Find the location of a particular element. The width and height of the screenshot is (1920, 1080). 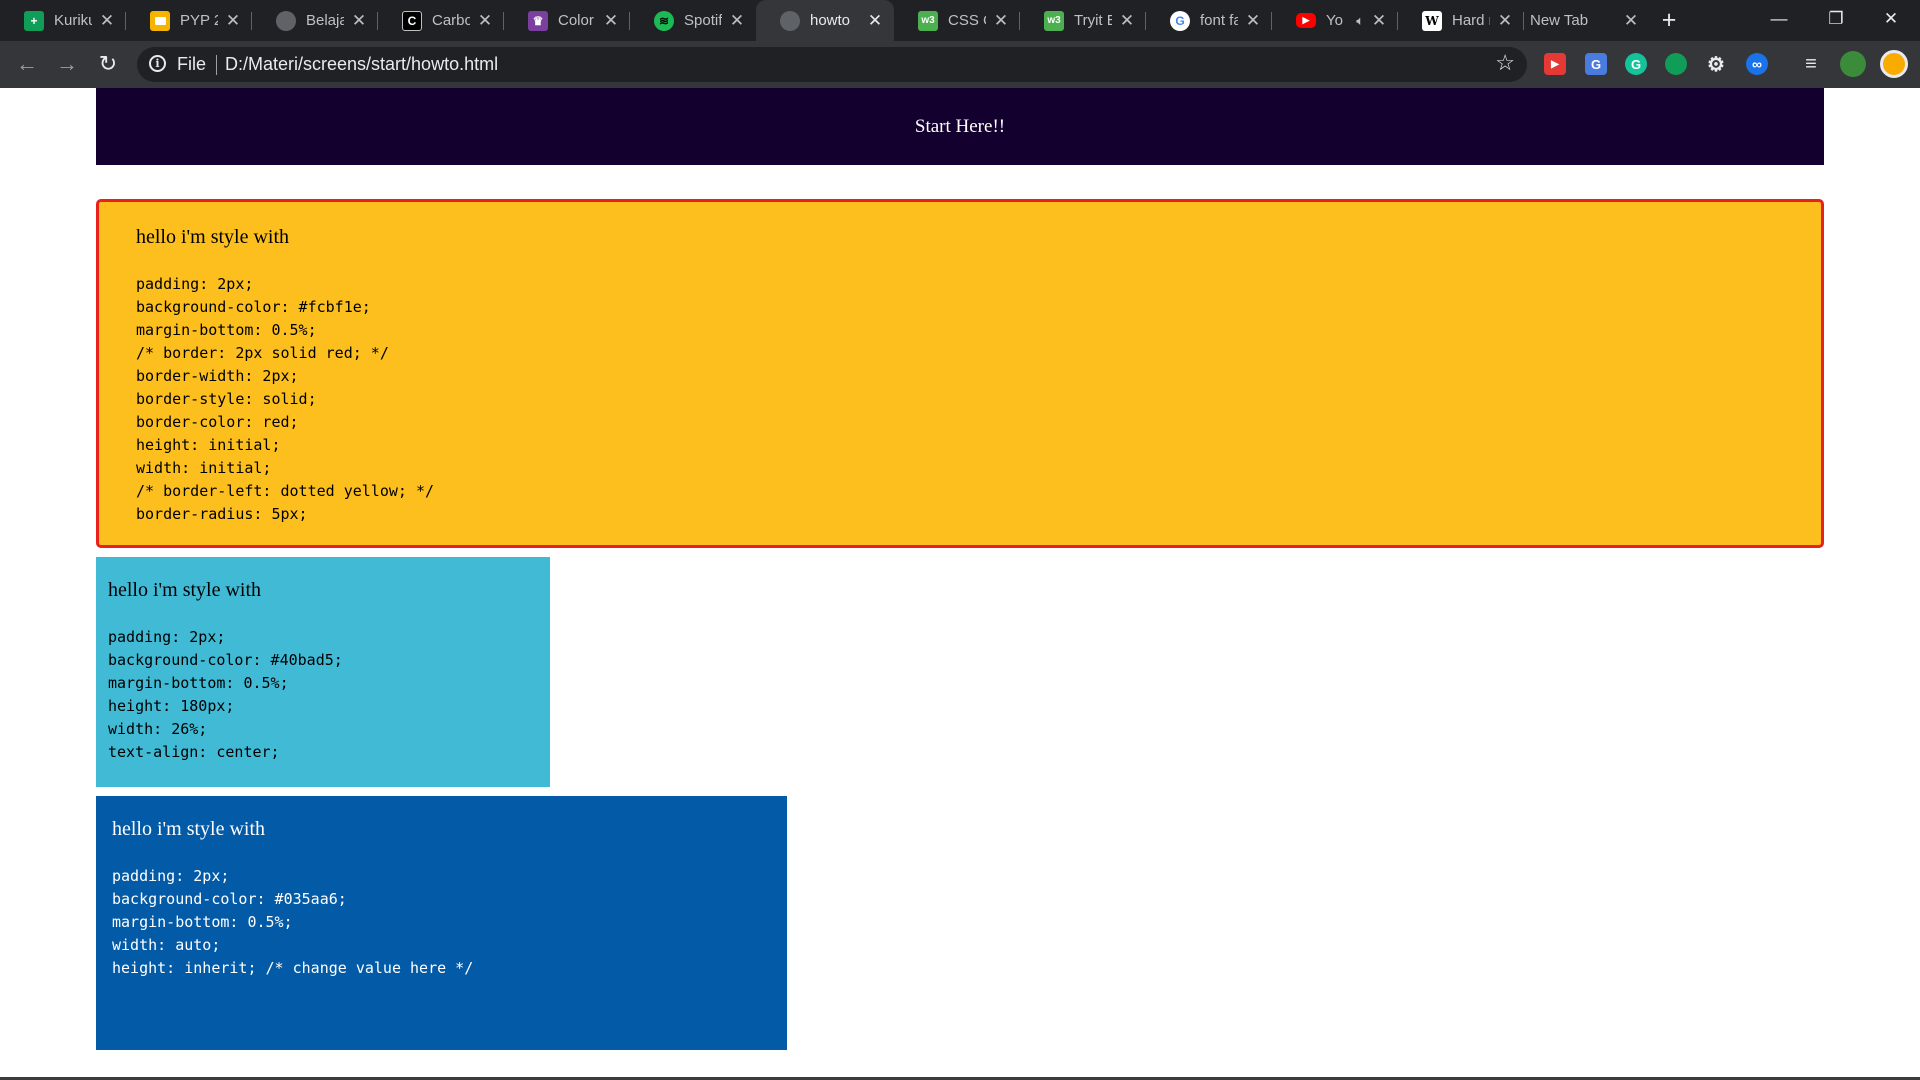

url-text: D:/Materi/screens/start/howto.html is located at coordinates (361, 64).